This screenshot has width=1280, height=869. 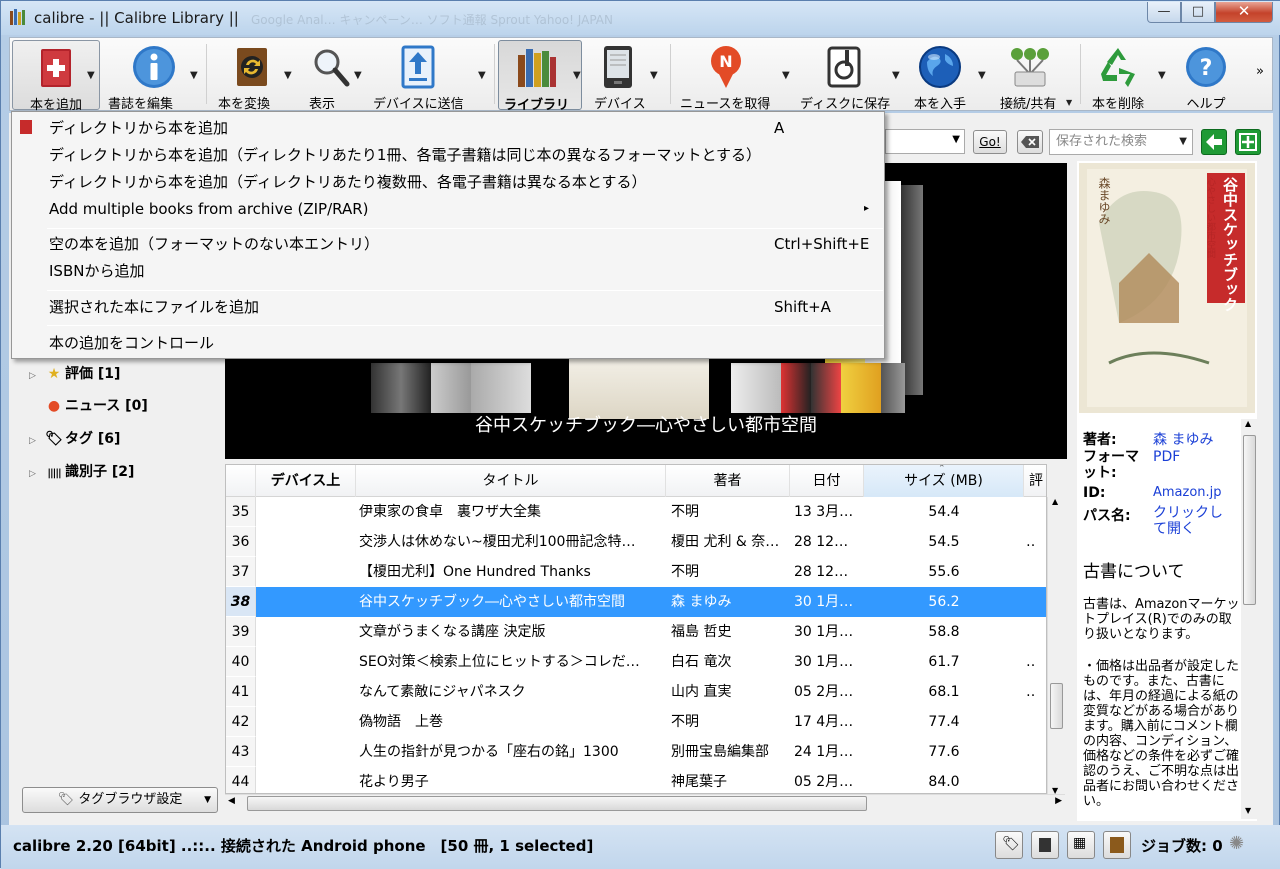 What do you see at coordinates (636, 780) in the screenshot?
I see `table-row: 44 花より男子 神尾葉子 05 2月… 84.0` at bounding box center [636, 780].